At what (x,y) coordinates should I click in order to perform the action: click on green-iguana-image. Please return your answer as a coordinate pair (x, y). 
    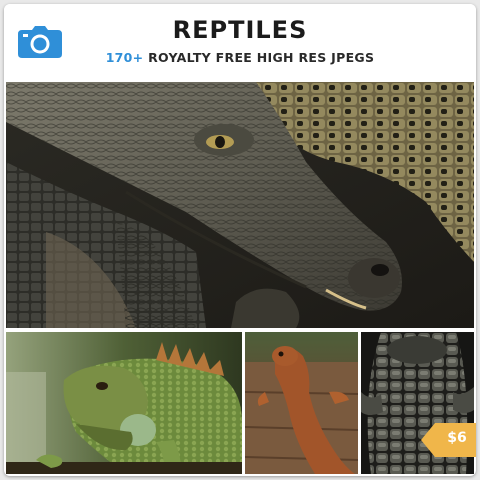
    Looking at the image, I should click on (124, 403).